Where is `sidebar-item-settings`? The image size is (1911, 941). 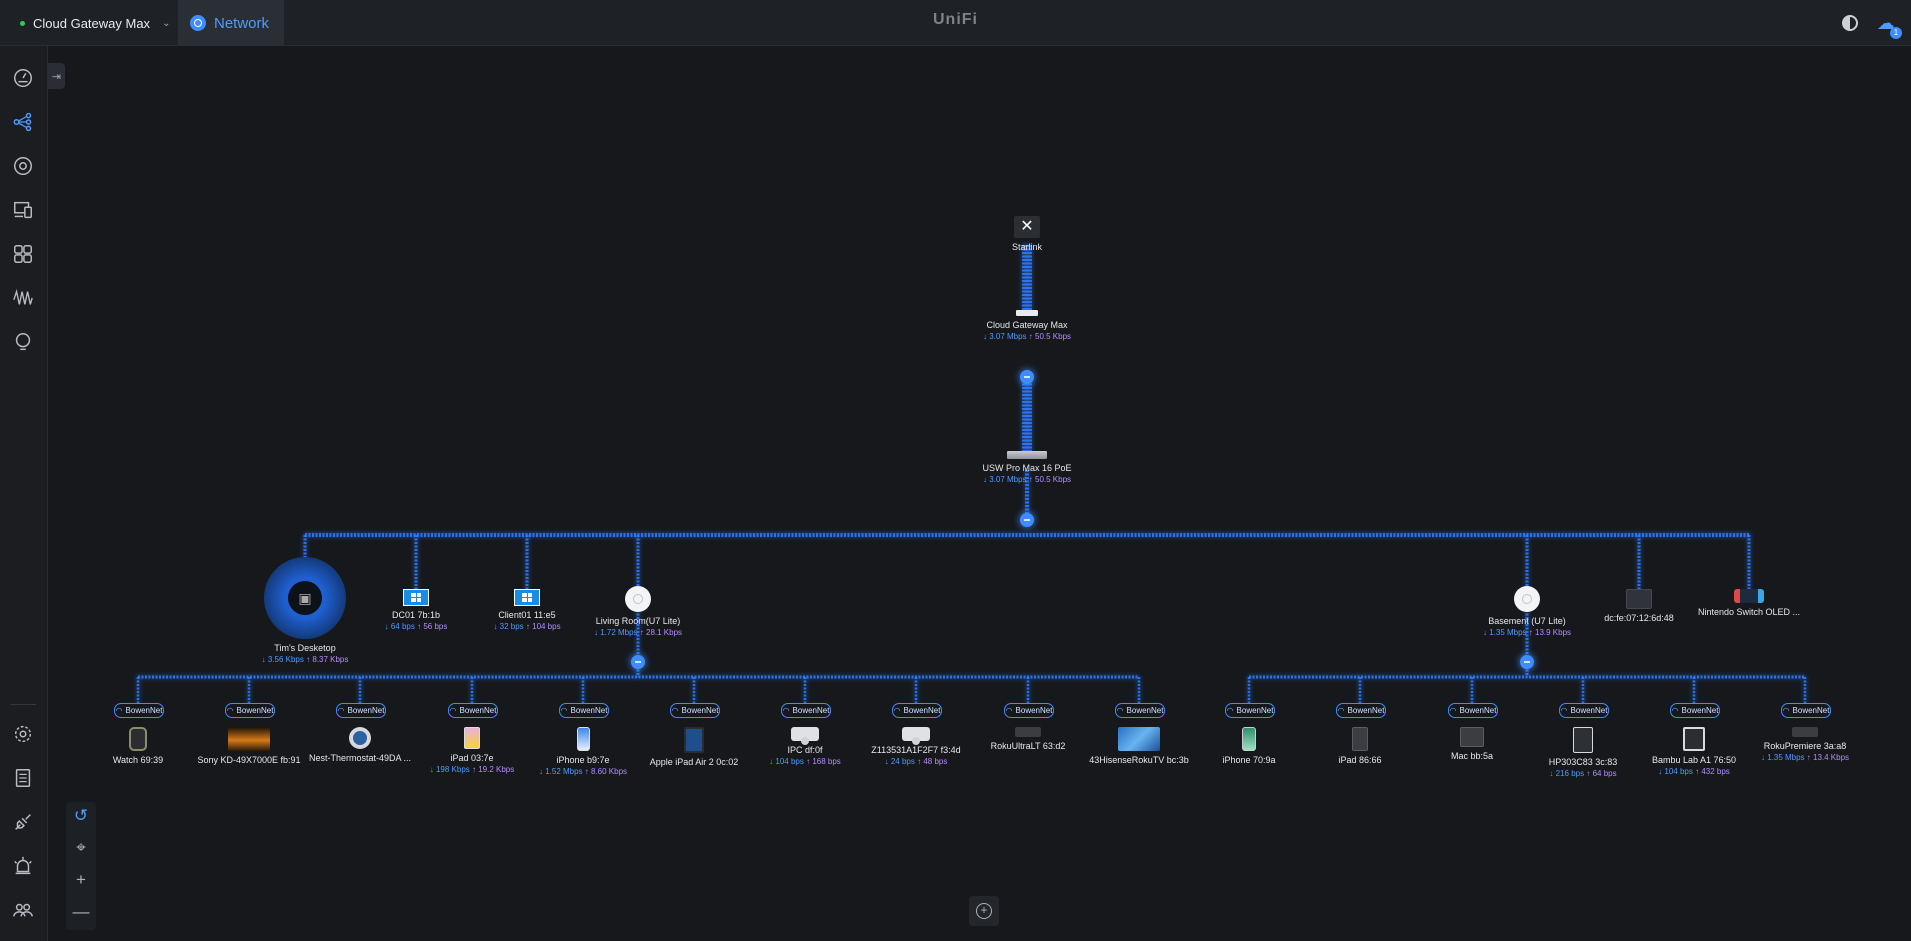
sidebar-item-settings is located at coordinates (23, 734).